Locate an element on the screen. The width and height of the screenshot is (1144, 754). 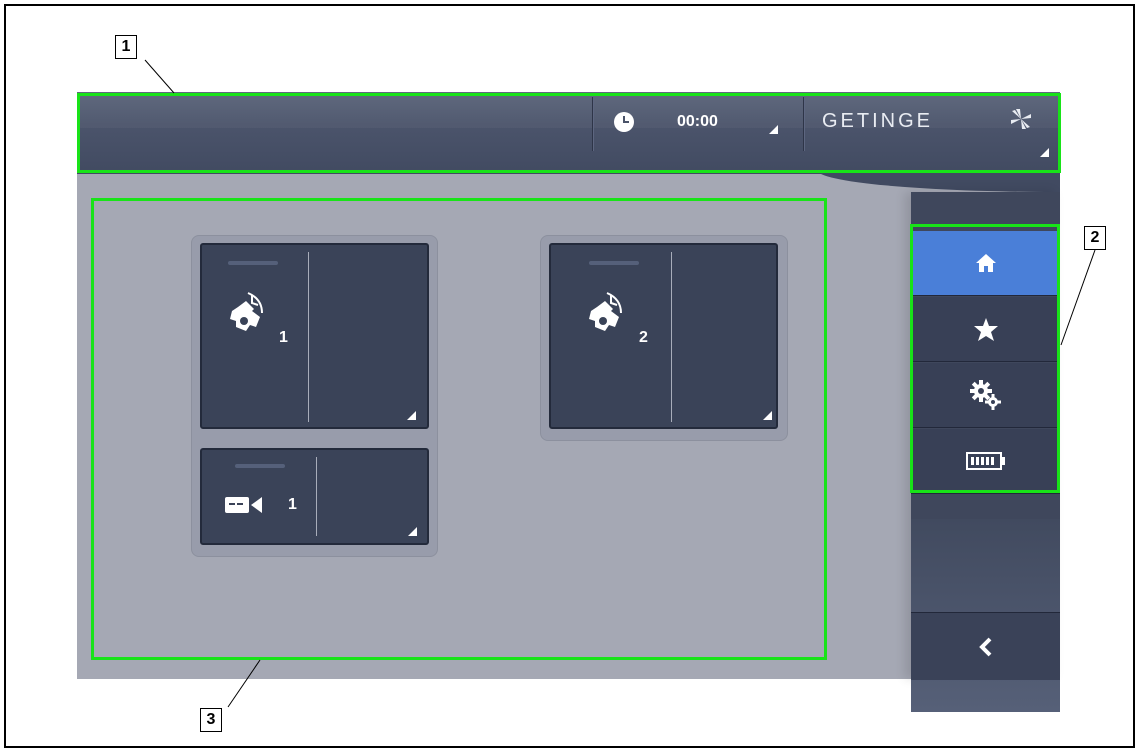
callout-2: 2 is located at coordinates (1095, 238).